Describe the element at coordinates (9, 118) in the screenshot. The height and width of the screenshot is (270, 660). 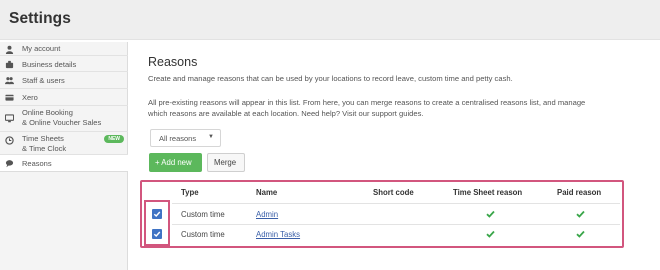
I see `monitor-icon` at that location.